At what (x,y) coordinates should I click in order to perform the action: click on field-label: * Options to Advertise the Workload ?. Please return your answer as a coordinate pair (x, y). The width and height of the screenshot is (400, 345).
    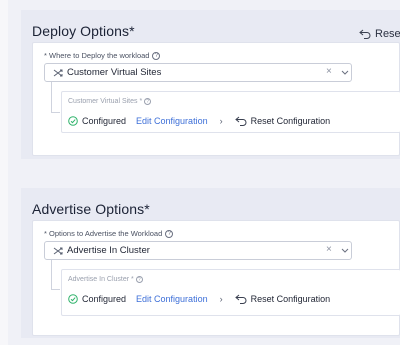
    Looking at the image, I should click on (109, 233).